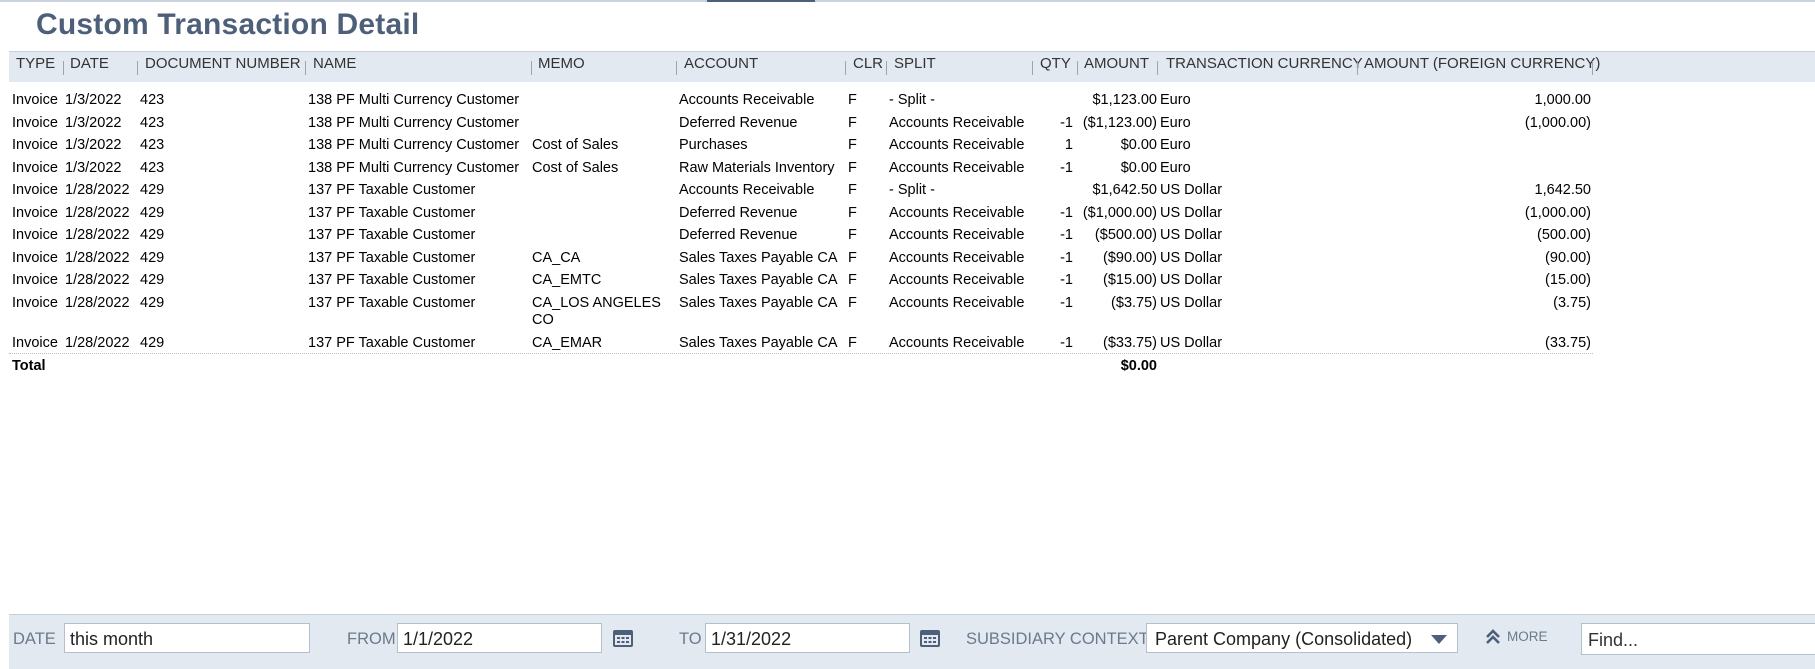  Describe the element at coordinates (187, 638) in the screenshot. I see `date-filter-input: this month` at that location.